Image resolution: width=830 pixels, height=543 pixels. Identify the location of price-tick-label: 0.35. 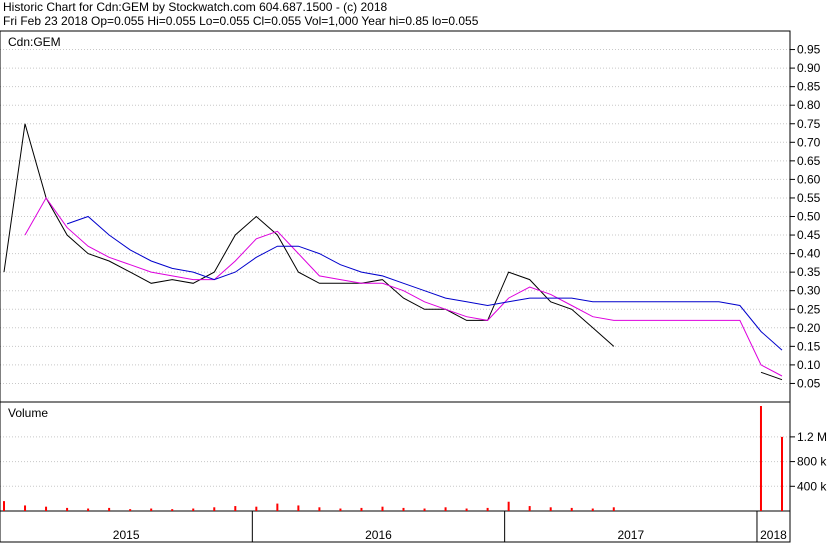
(809, 272).